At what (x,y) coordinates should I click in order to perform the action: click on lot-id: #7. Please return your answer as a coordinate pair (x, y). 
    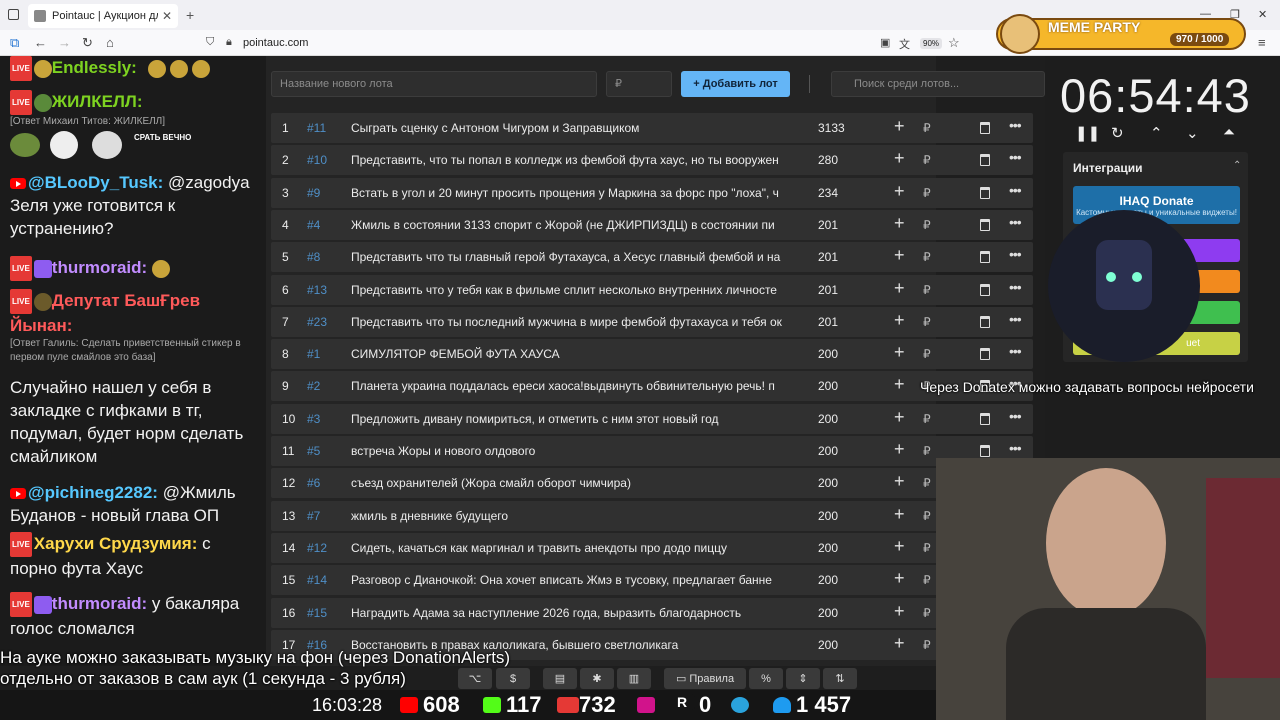
    Looking at the image, I should click on (327, 516).